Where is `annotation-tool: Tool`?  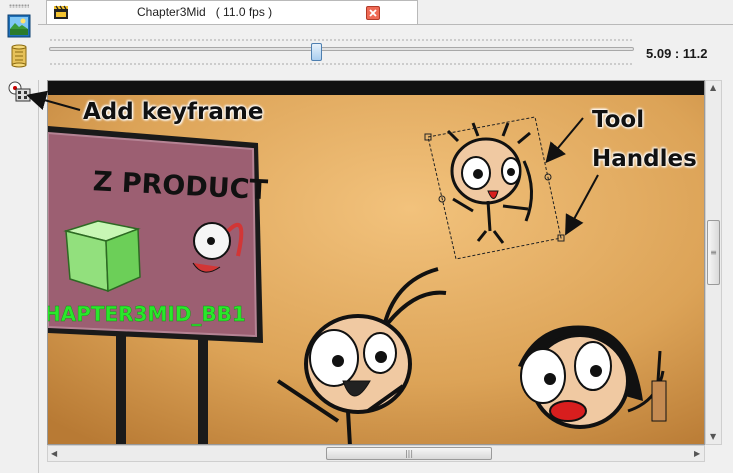
annotation-tool: Tool is located at coordinates (618, 120).